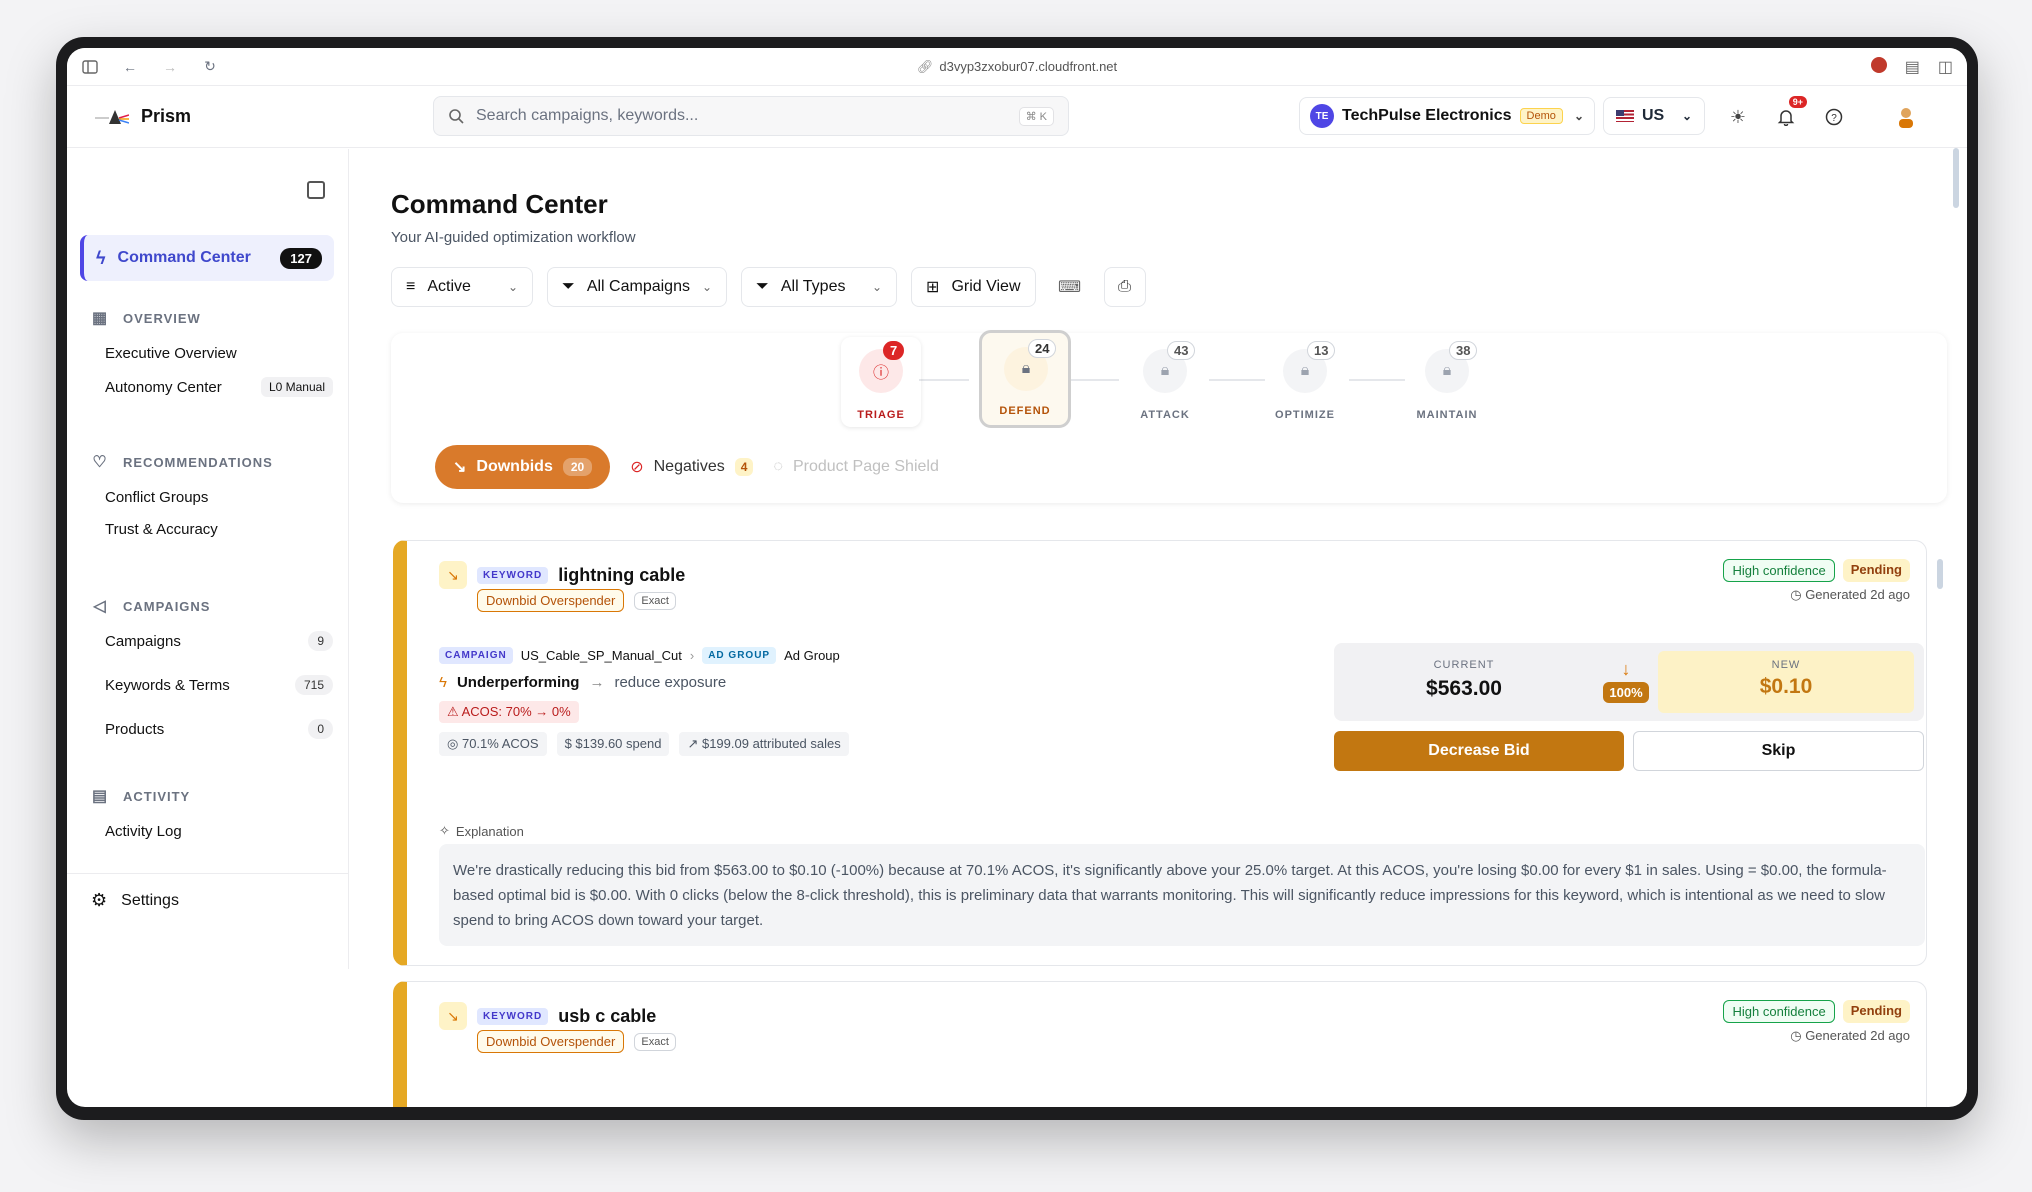 Image resolution: width=2032 pixels, height=1192 pixels. I want to click on current-bid: CURRENT $563.00, so click(1464, 682).